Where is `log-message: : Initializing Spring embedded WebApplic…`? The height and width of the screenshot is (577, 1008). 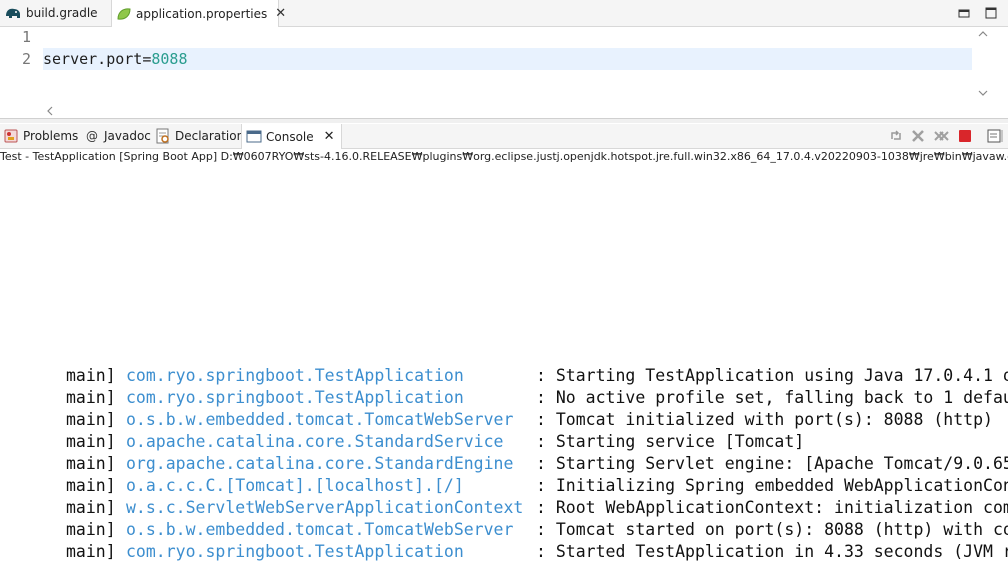
log-message: : Initializing Spring embedded WebApplic… is located at coordinates (772, 485).